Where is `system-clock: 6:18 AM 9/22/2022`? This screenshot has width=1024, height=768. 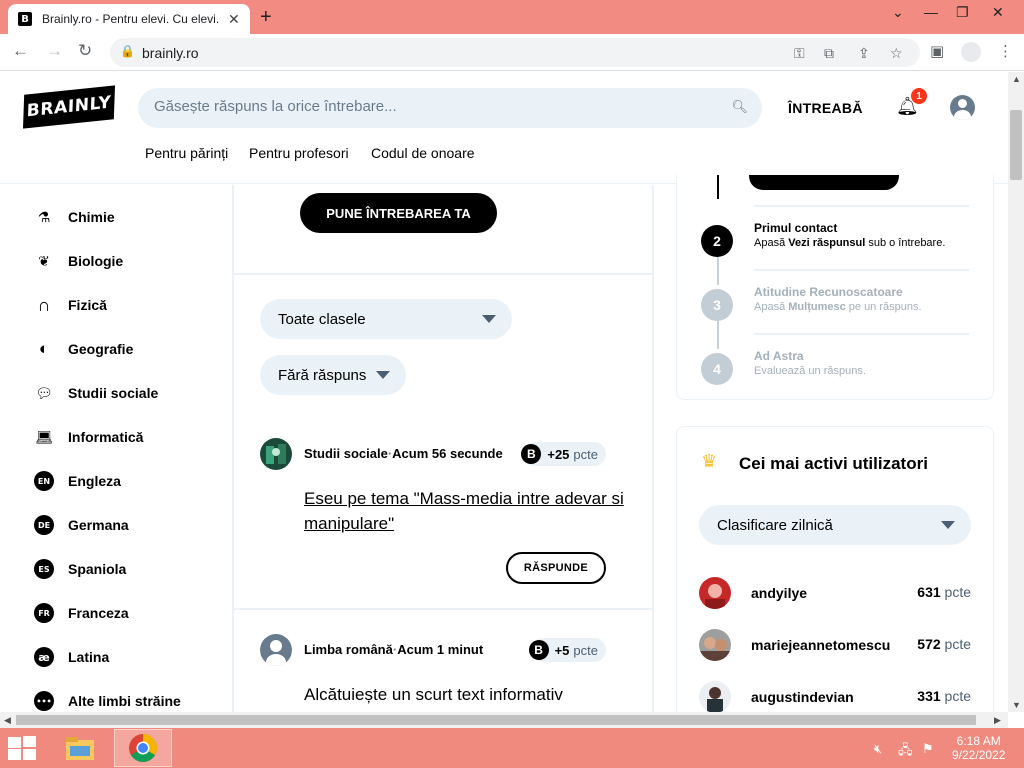
system-clock: 6:18 AM 9/22/2022 is located at coordinates (978, 748).